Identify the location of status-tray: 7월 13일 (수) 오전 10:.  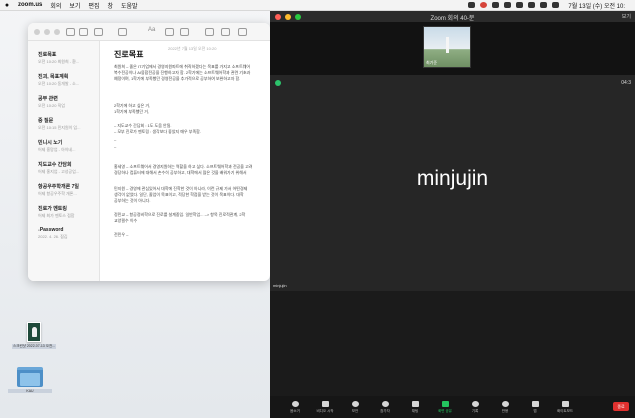
(551, 5).